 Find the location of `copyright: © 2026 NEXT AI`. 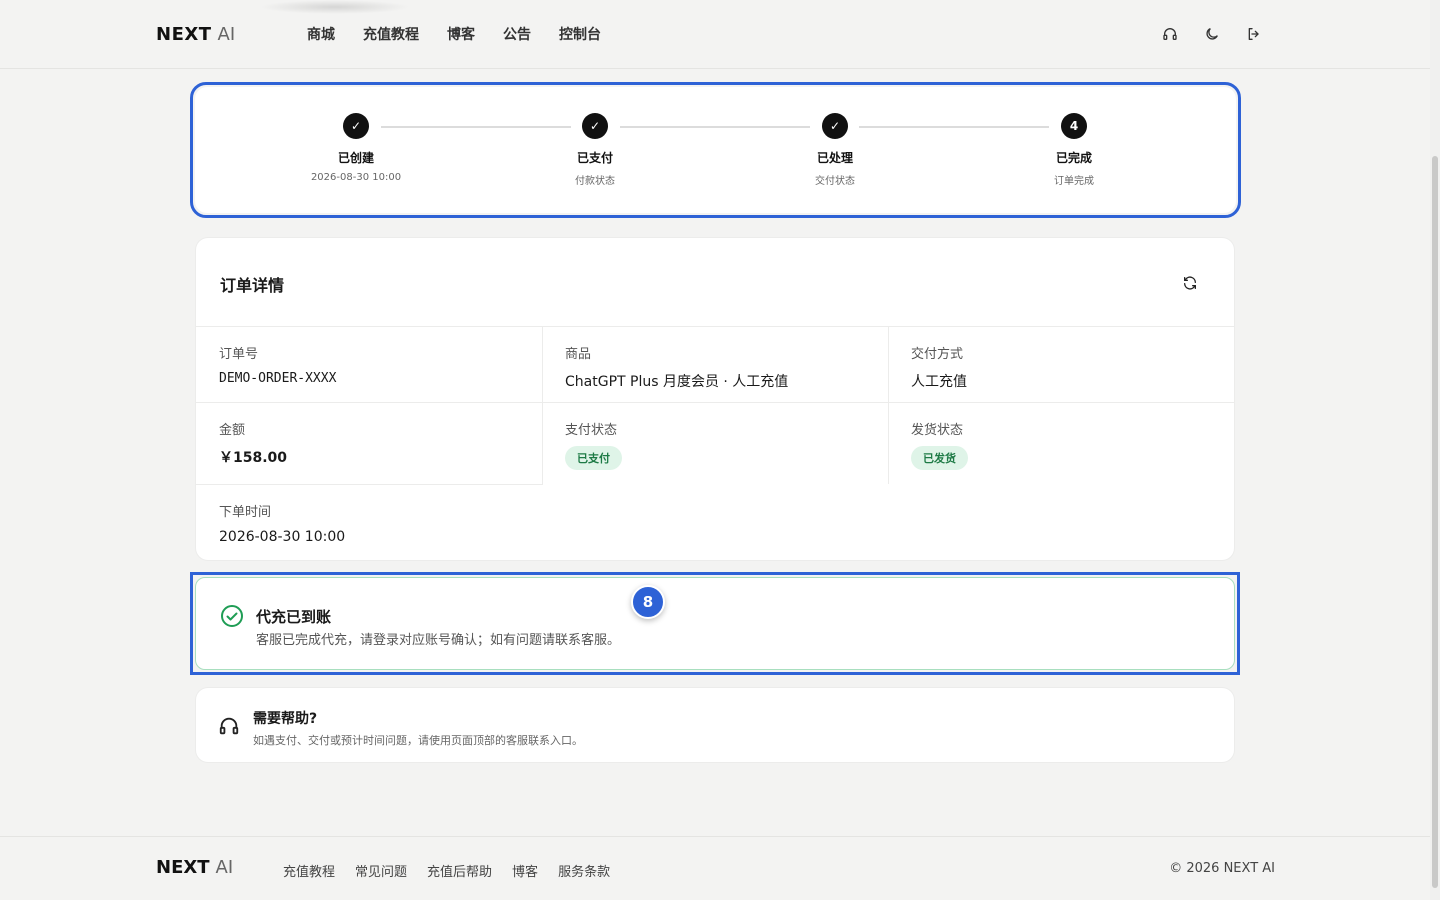

copyright: © 2026 NEXT AI is located at coordinates (1222, 868).